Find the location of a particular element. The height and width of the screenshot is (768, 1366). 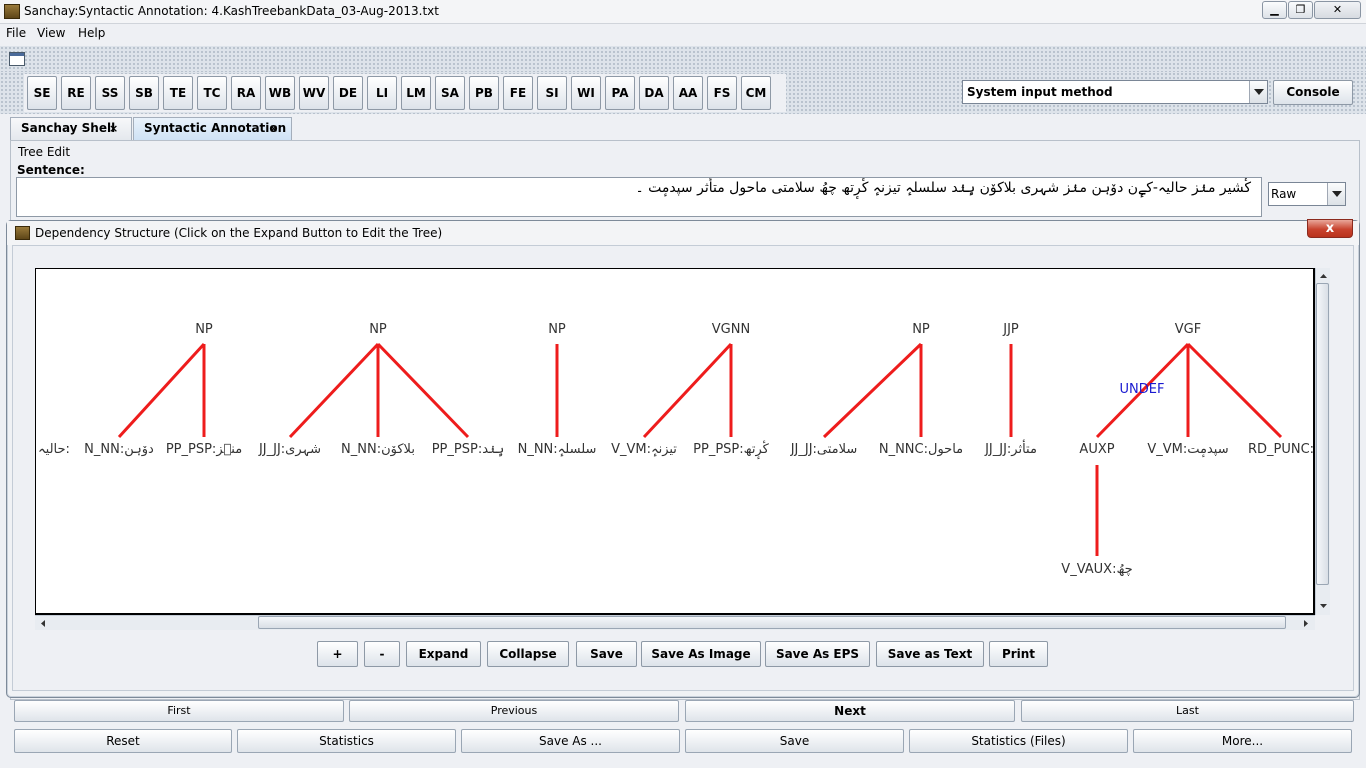

tool-button: DE is located at coordinates (348, 93).